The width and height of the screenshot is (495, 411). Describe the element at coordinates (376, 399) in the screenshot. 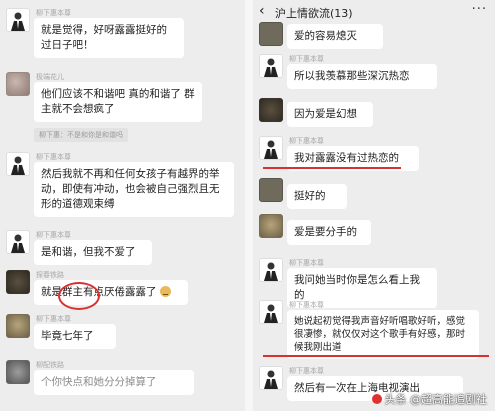

I see `toutiao-logo-icon` at that location.